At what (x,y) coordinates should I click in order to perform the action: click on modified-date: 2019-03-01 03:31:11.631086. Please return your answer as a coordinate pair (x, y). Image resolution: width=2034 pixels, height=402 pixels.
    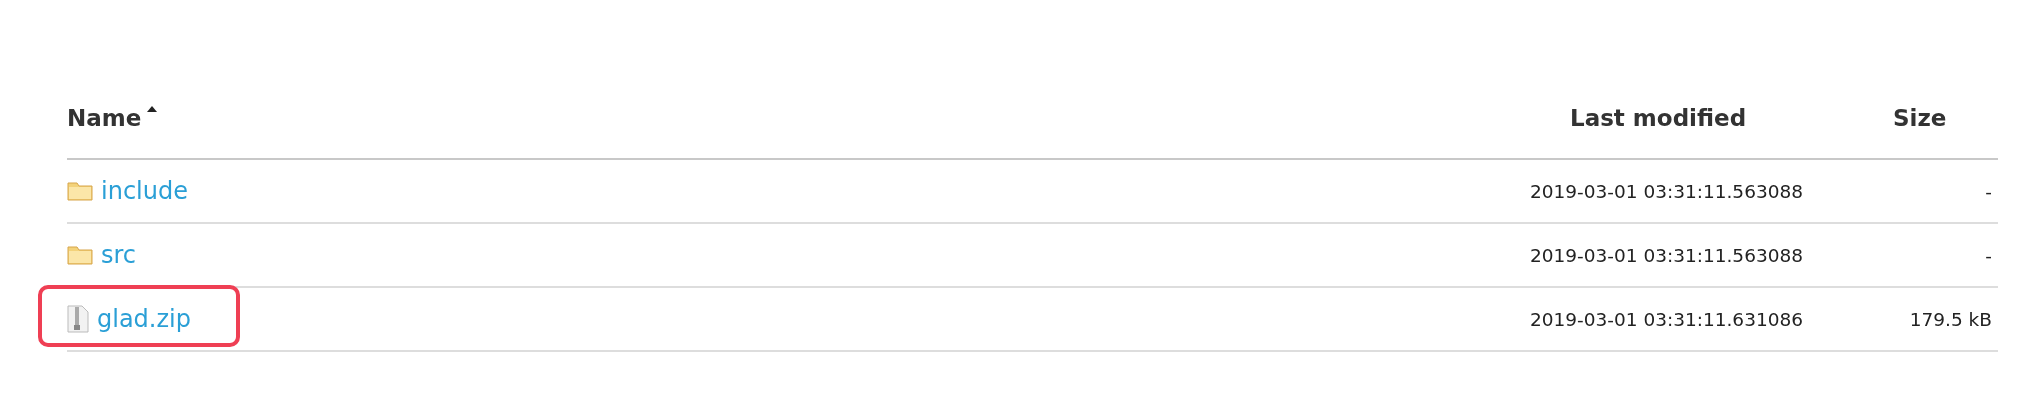
    Looking at the image, I should click on (1666, 319).